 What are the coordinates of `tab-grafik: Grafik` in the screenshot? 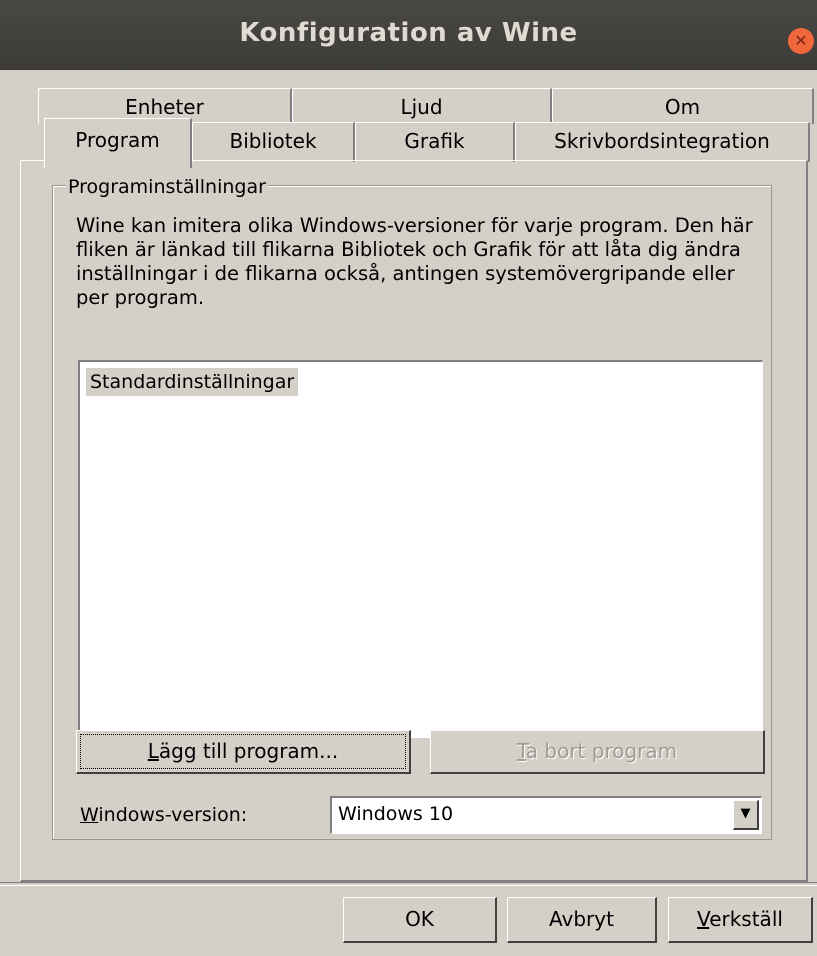 It's located at (435, 142).